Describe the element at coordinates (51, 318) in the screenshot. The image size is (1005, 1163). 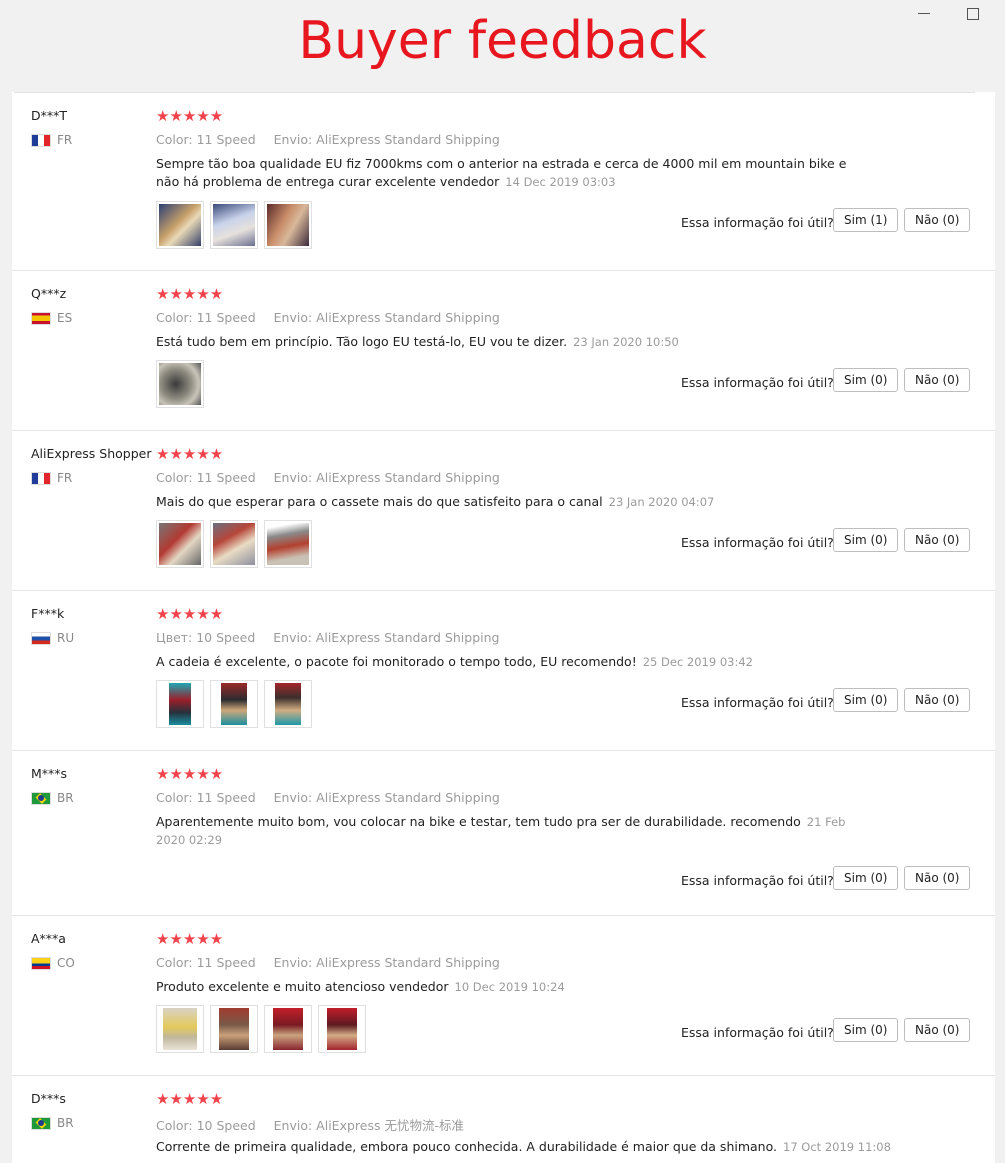
I see `reviewer-country: ES` at that location.